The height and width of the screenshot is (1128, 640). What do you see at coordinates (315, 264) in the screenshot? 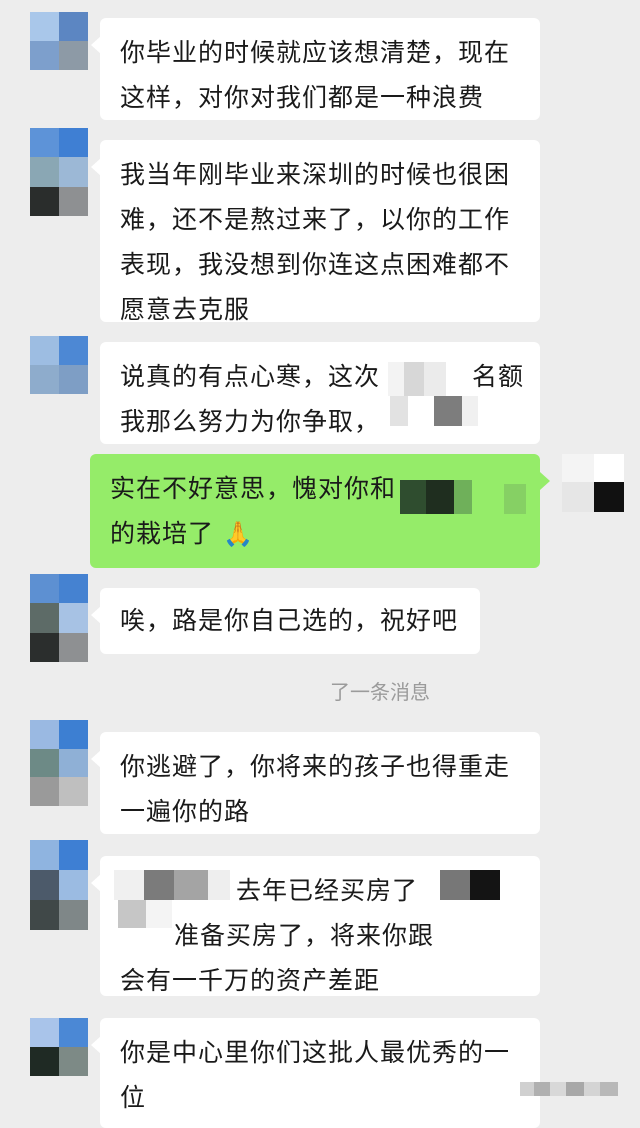
I see `message-text: 表现，我没想到你连这点困难都不` at bounding box center [315, 264].